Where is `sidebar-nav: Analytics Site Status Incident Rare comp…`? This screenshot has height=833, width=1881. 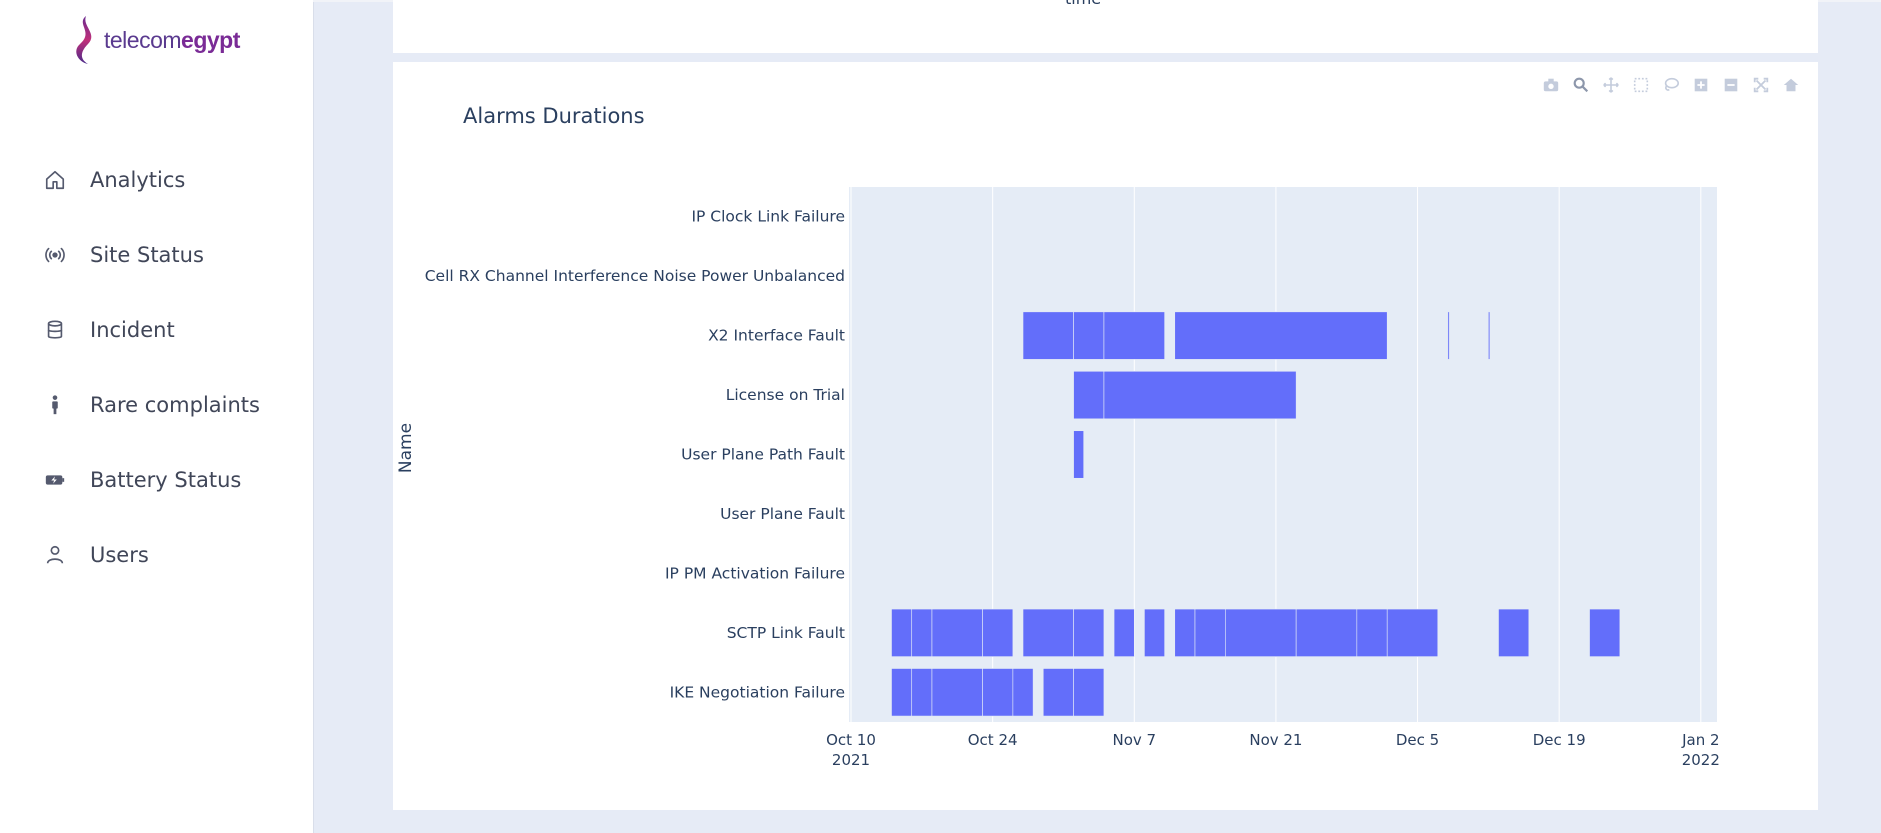
sidebar-nav: Analytics Site Status Incident Rare comp… is located at coordinates (156, 367).